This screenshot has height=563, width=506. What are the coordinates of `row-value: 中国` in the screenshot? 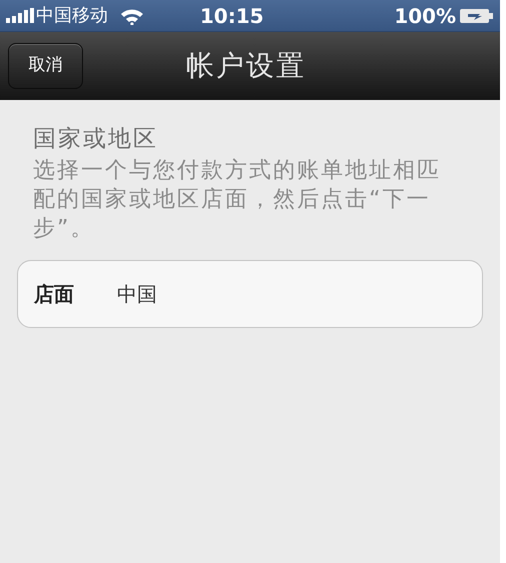 It's located at (137, 294).